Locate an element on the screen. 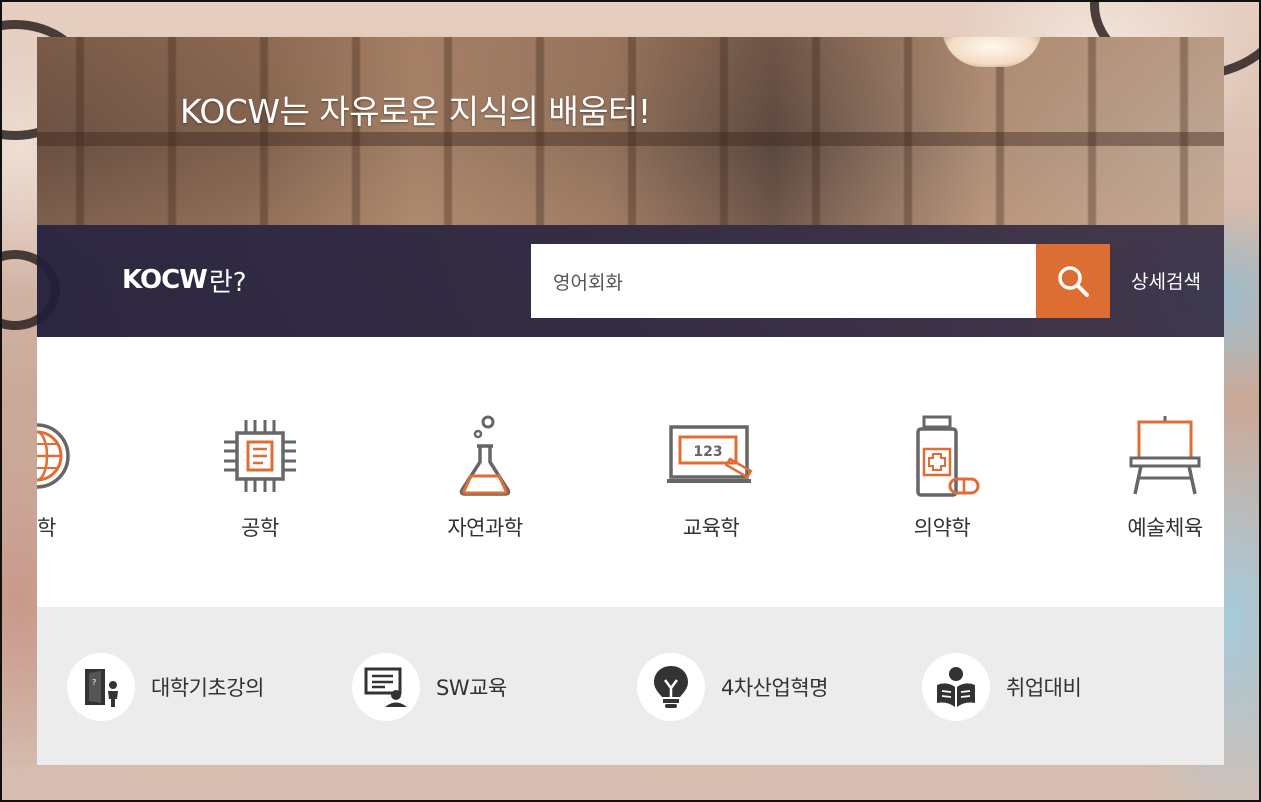 Image resolution: width=1261 pixels, height=802 pixels. special-item-4th-industry: 4차산업혁명 is located at coordinates (732, 687).